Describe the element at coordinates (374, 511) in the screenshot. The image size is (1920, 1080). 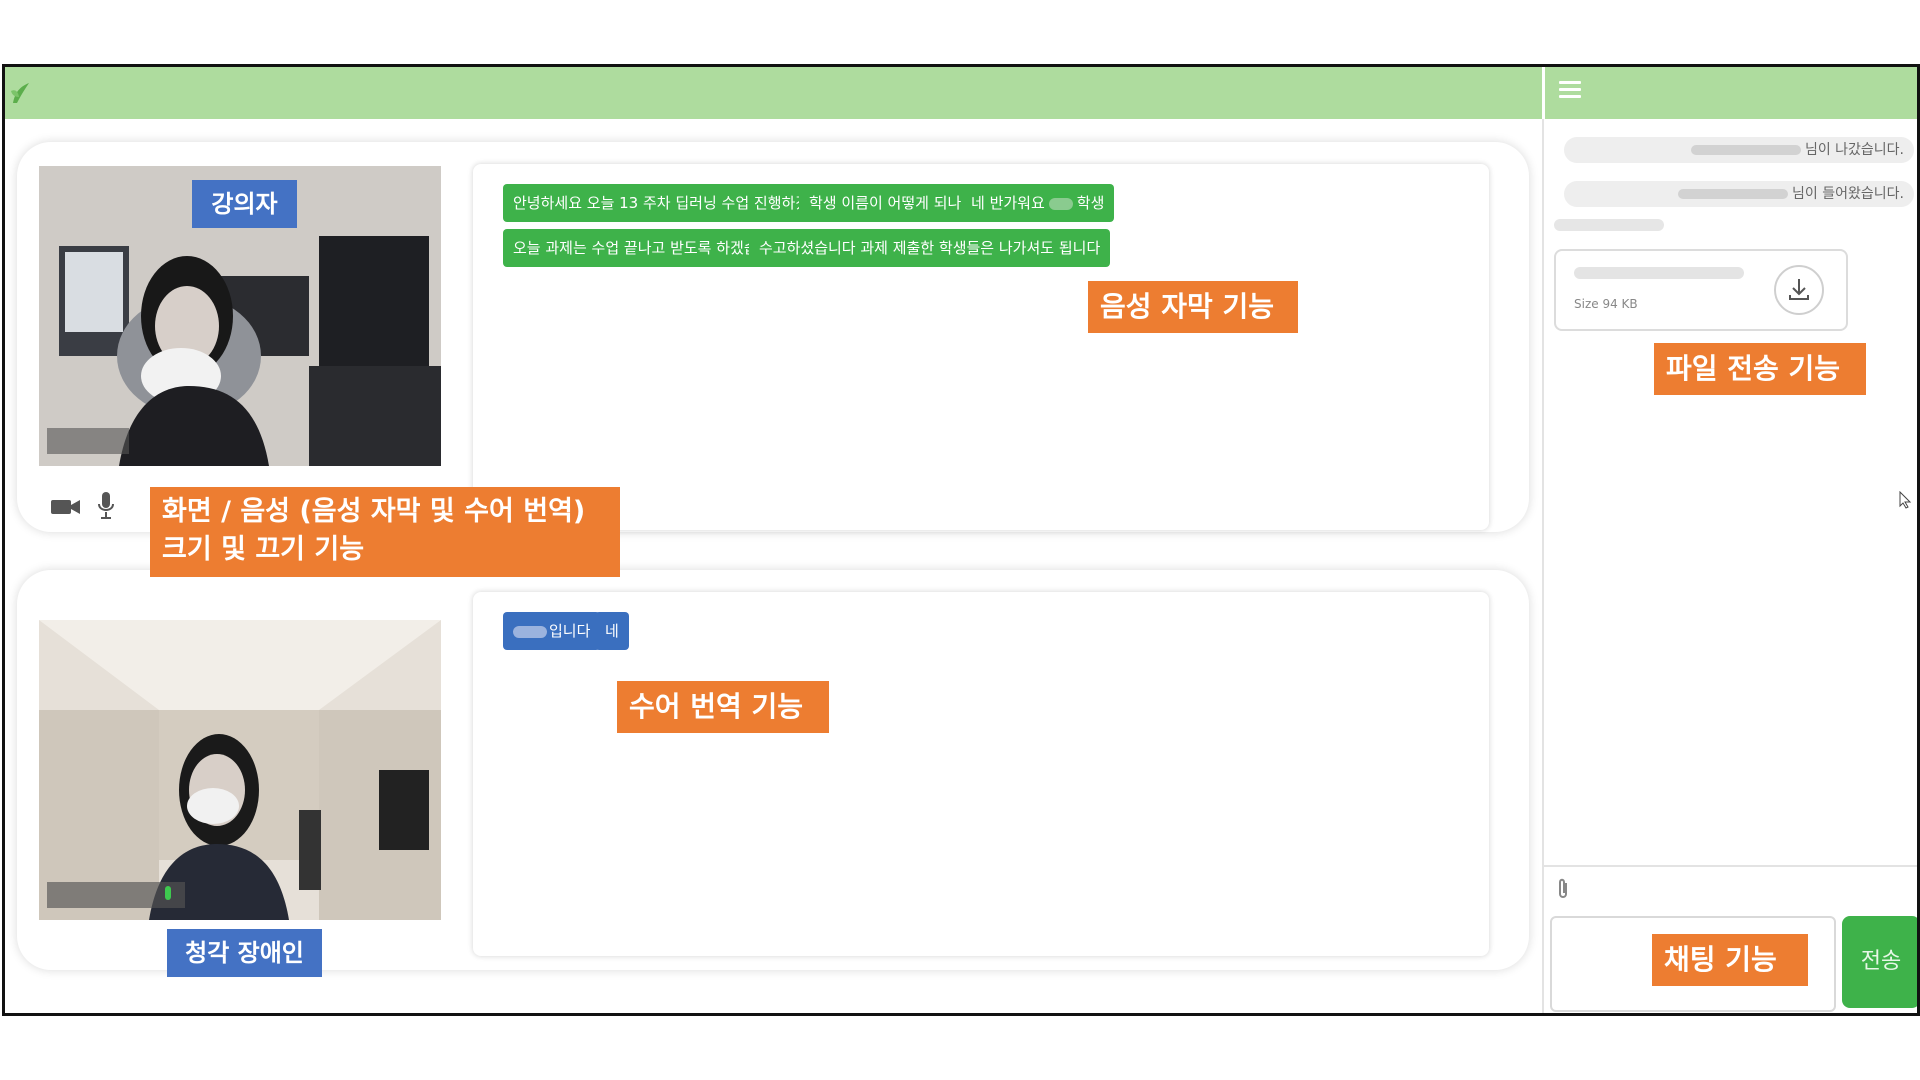
I see `av-controls-line1: 화면 / 음성 (음성 자막 및 수어 번역)` at that location.